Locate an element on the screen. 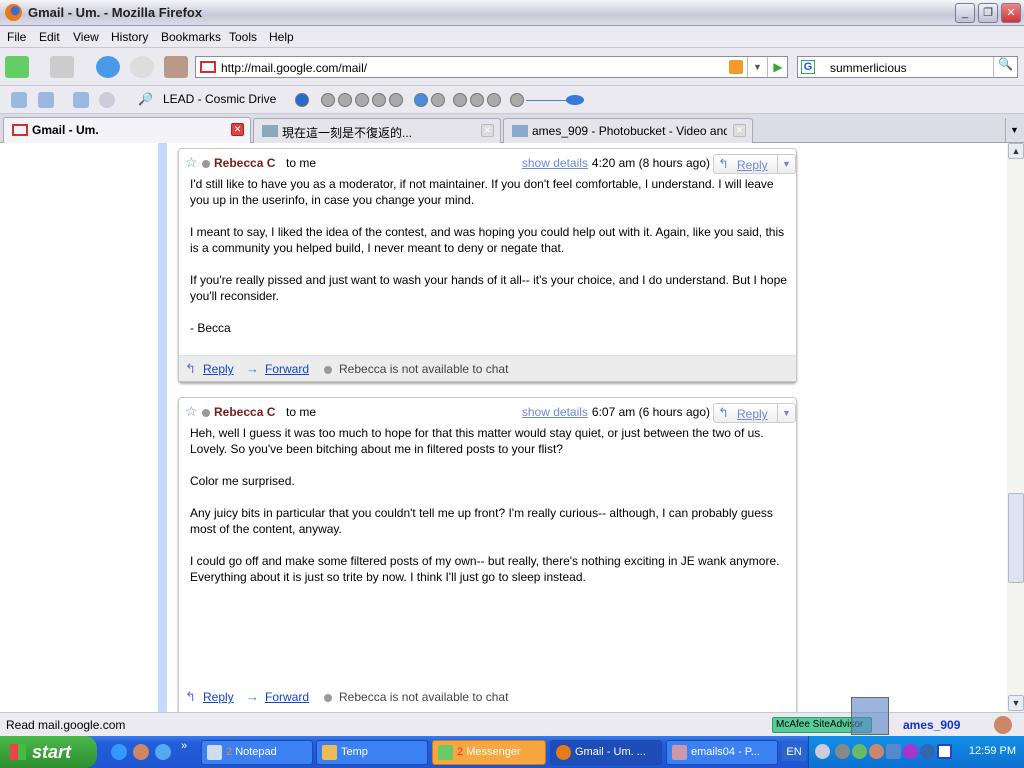 This screenshot has height=768, width=1024. volume-slider-thumb is located at coordinates (575, 100).